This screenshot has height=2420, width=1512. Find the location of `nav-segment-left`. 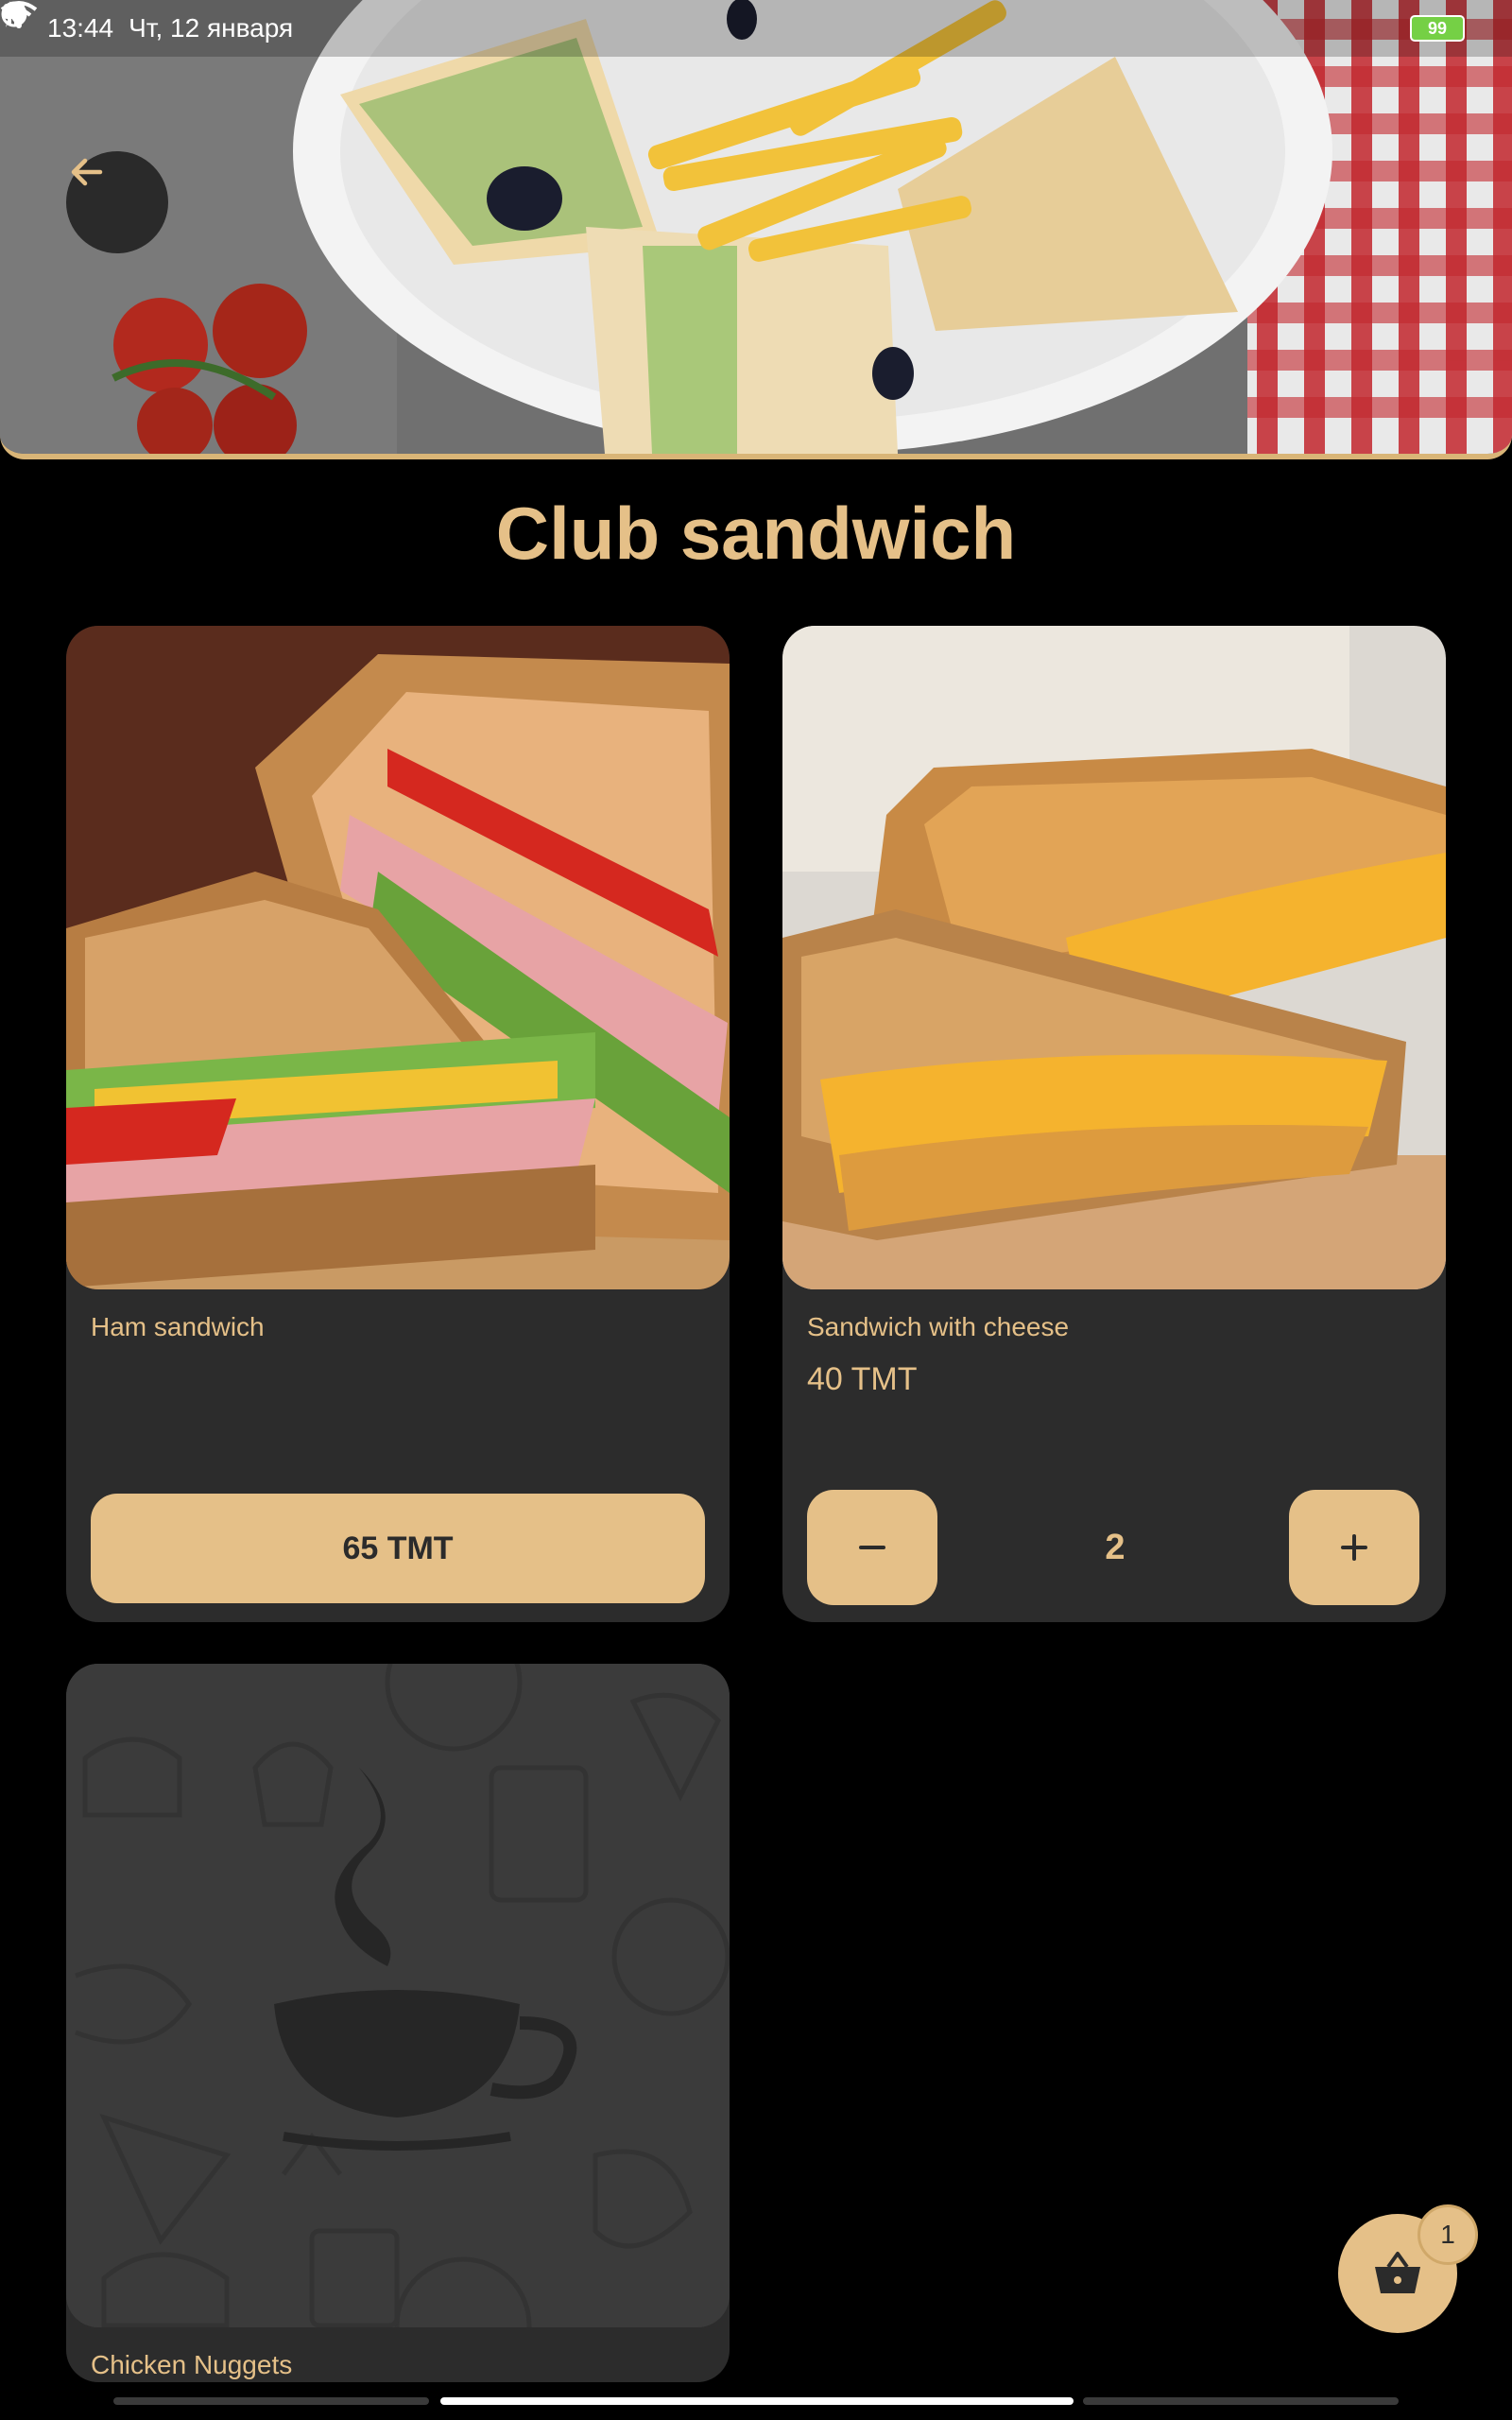

nav-segment-left is located at coordinates (271, 2401).